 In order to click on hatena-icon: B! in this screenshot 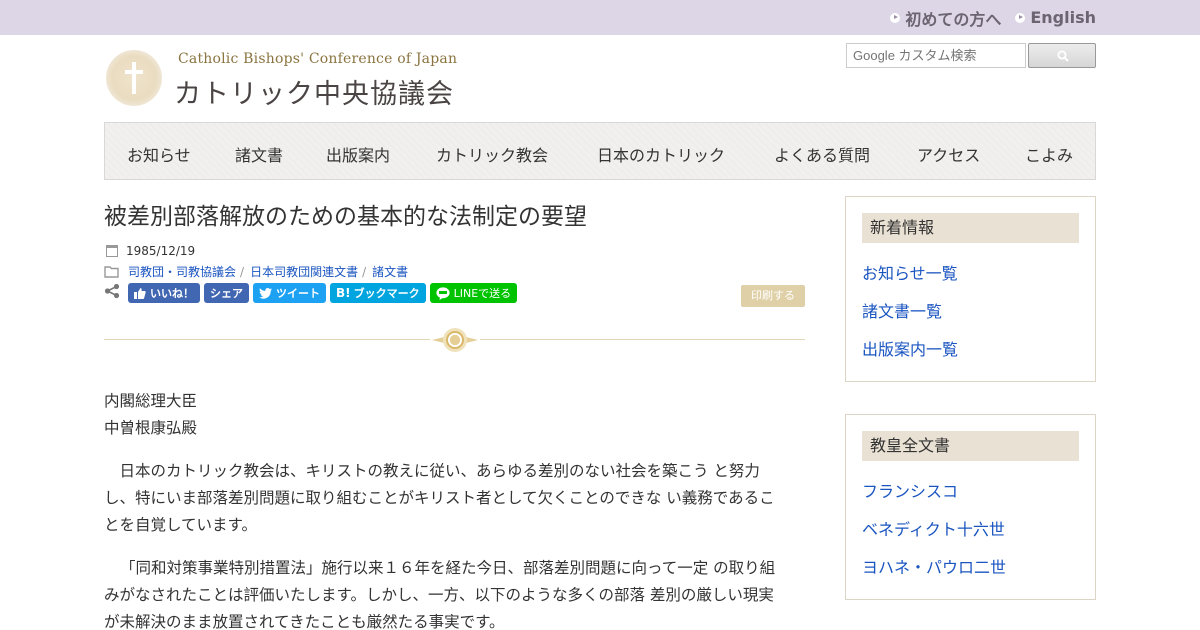, I will do `click(343, 293)`.